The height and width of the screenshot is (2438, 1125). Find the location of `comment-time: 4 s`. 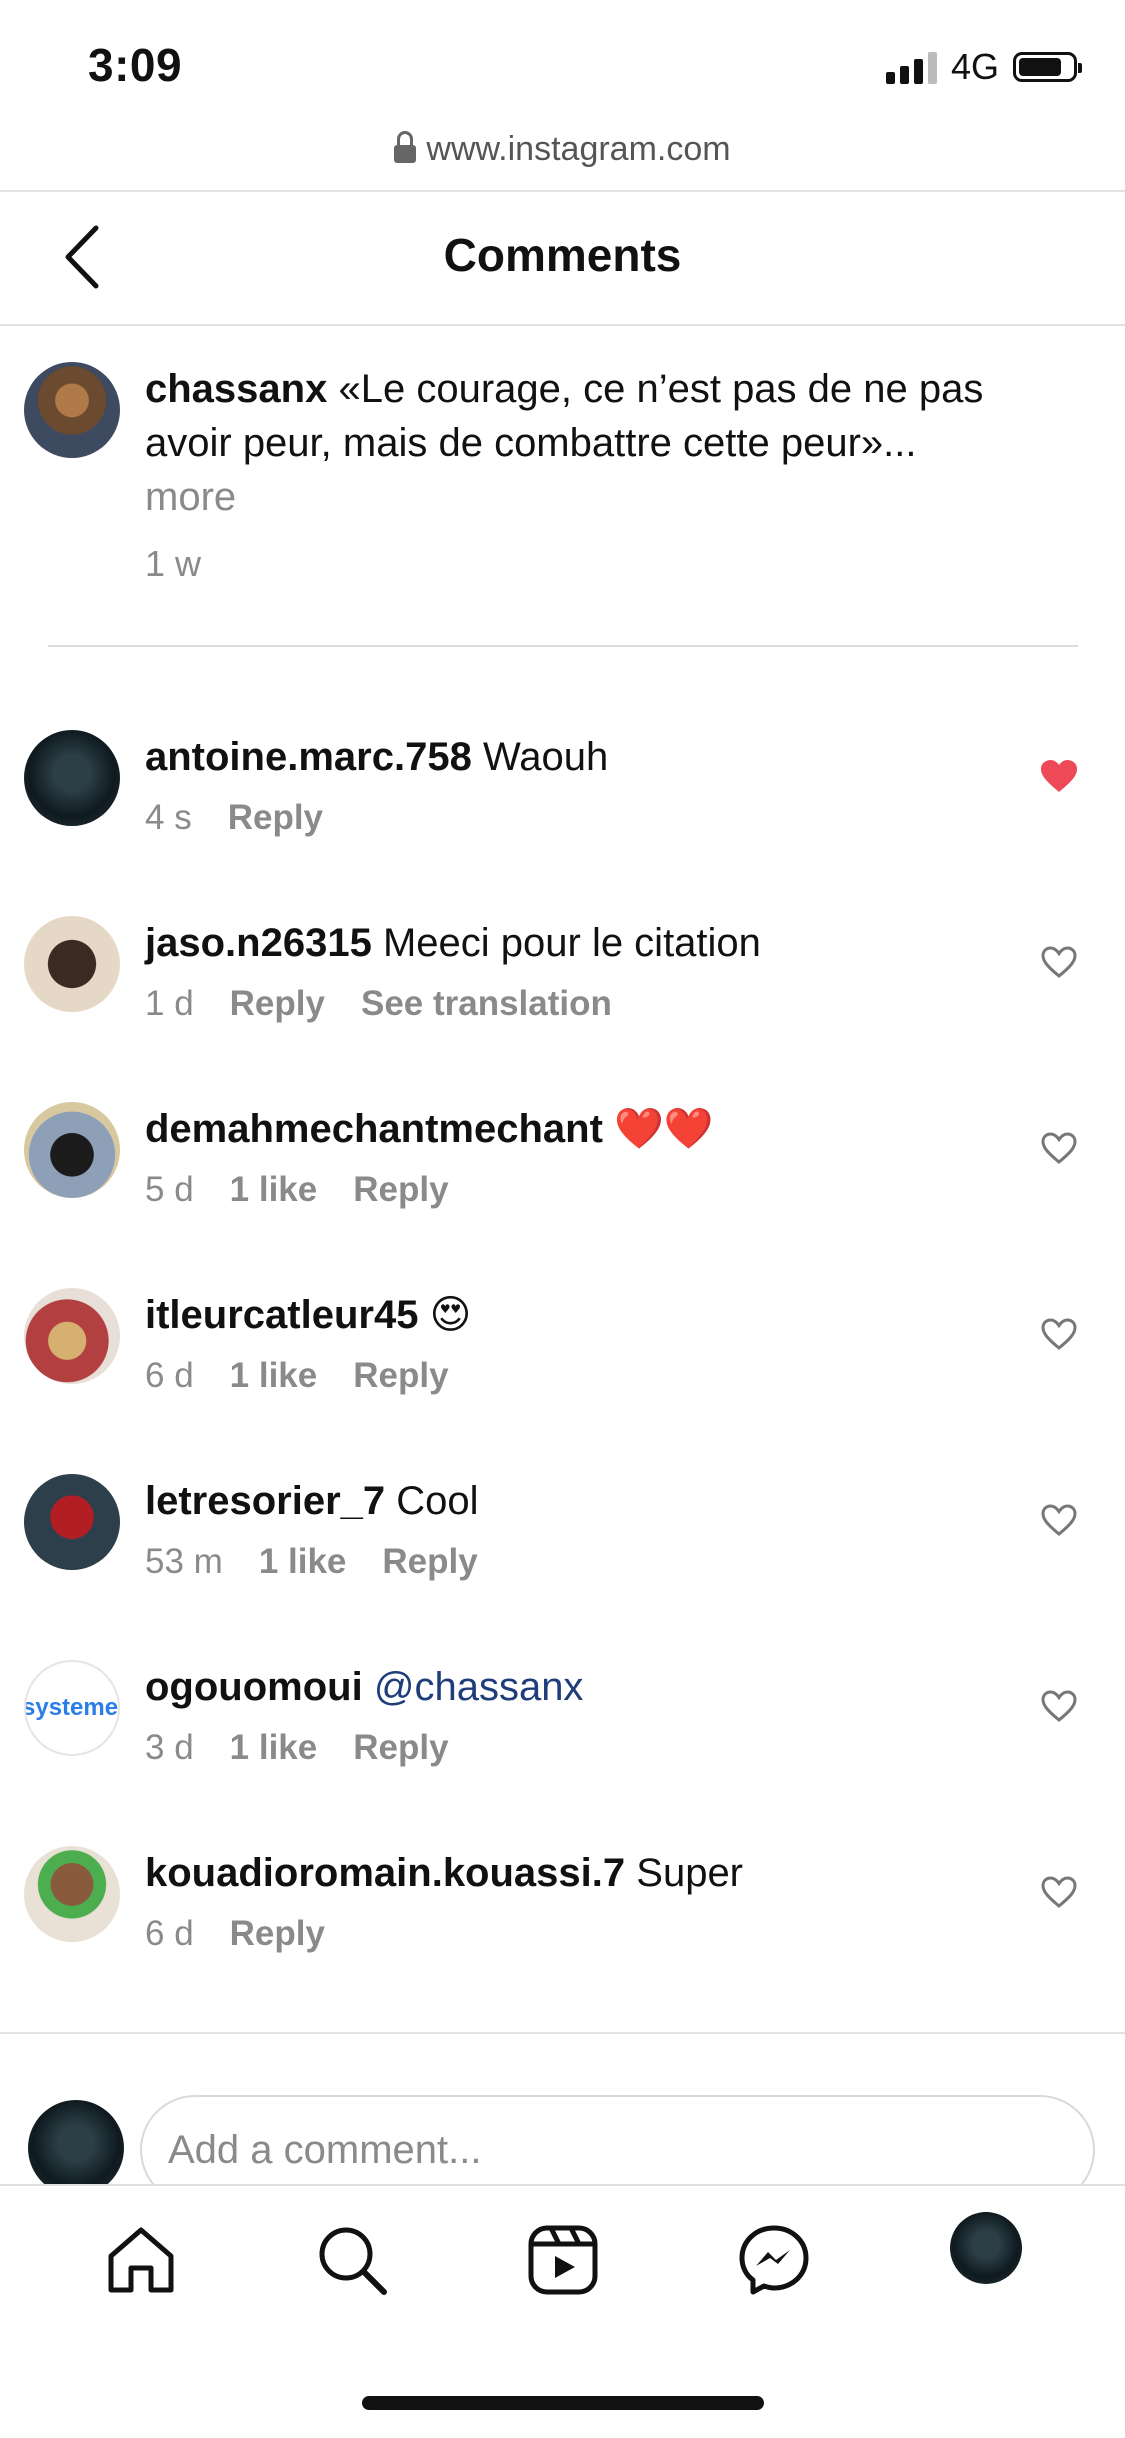

comment-time: 4 s is located at coordinates (168, 817).